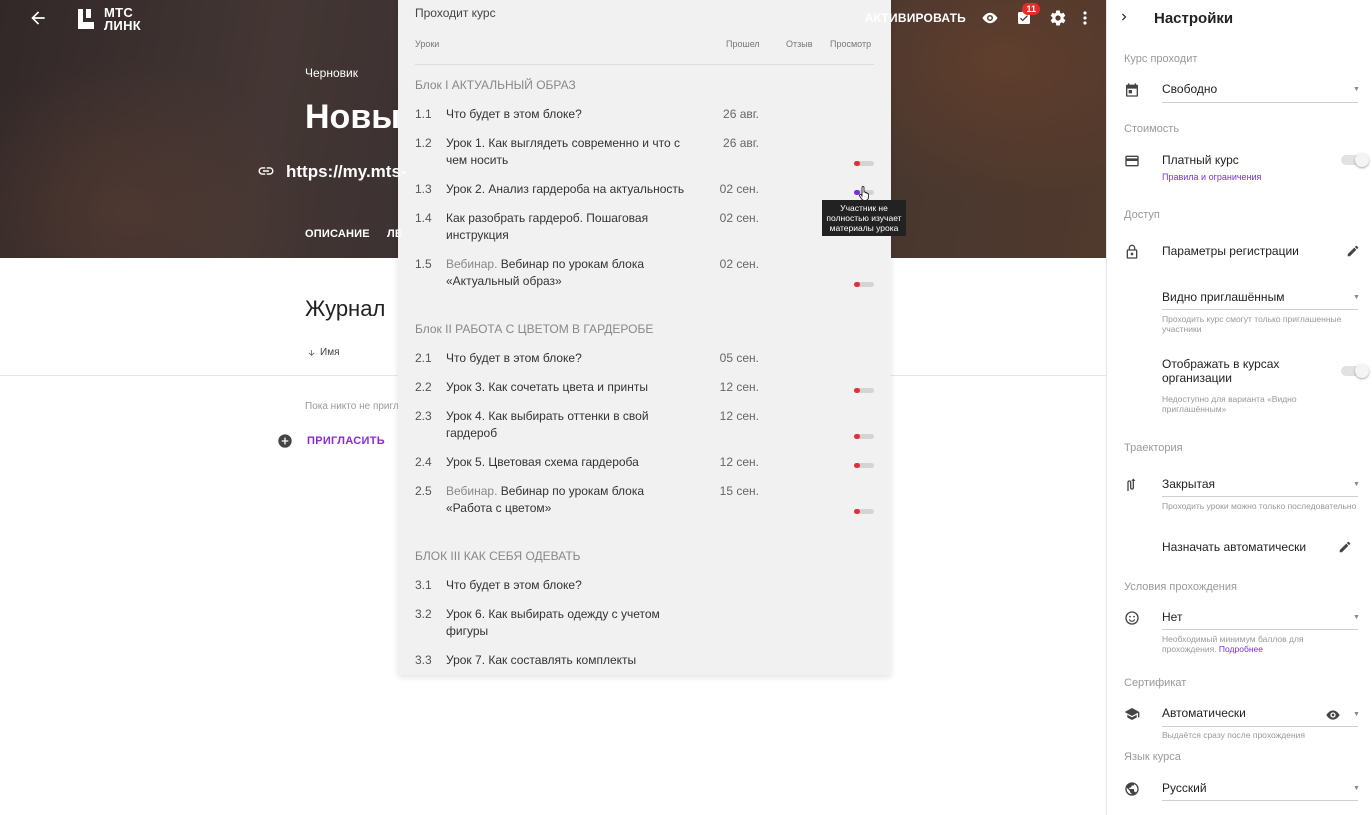 The image size is (1372, 815). I want to click on lesson-number: 1.4, so click(423, 218).